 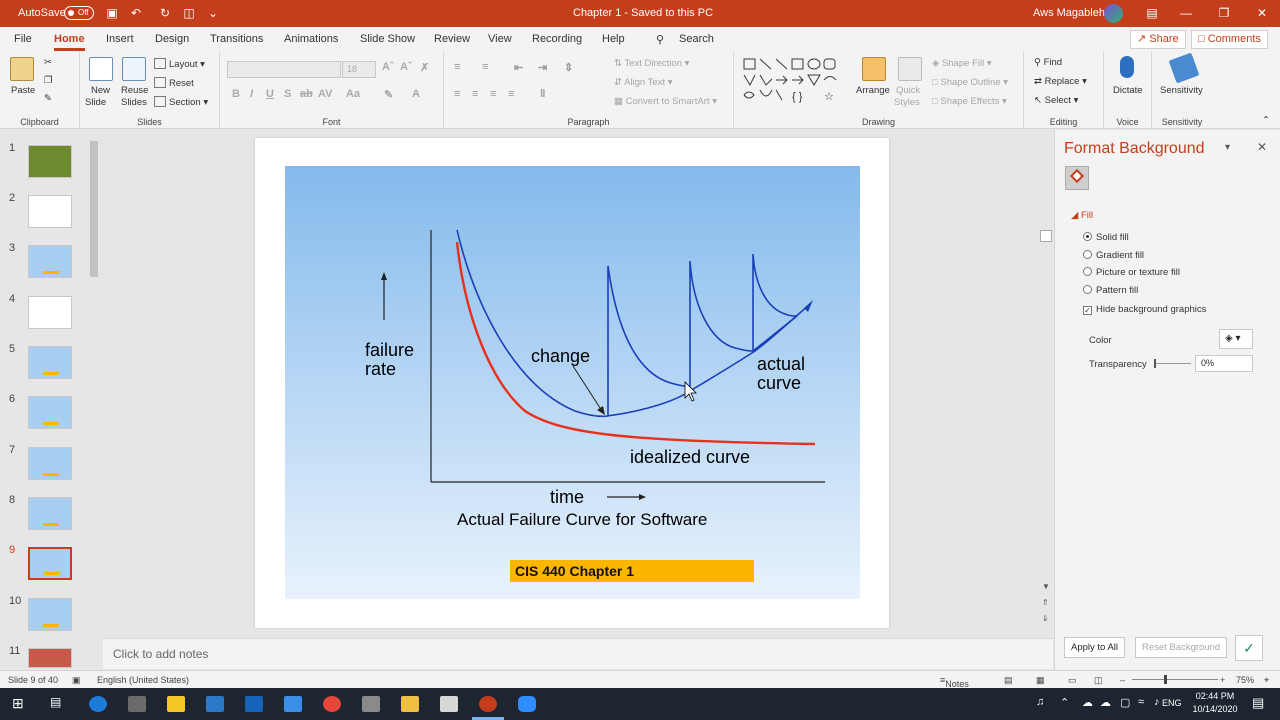 What do you see at coordinates (176, 704) in the screenshot?
I see `sticky-notes-icon` at bounding box center [176, 704].